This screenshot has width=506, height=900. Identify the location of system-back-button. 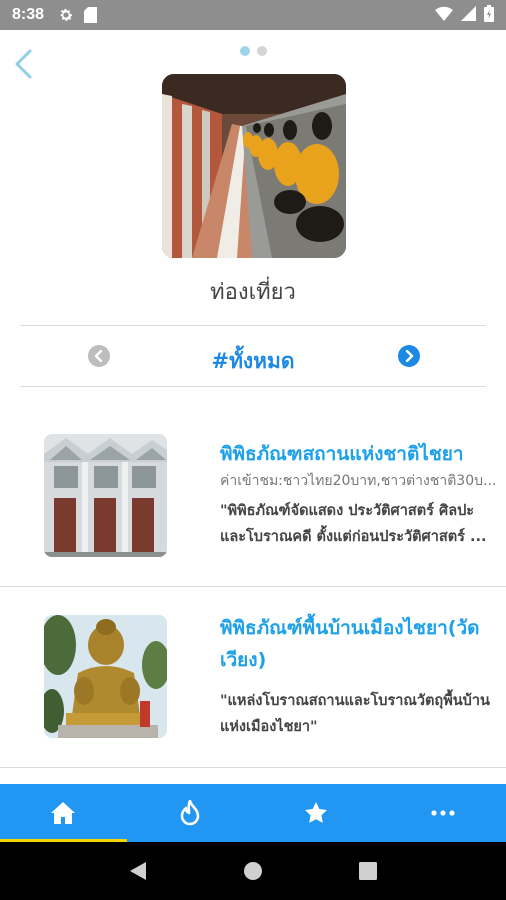
(138, 871).